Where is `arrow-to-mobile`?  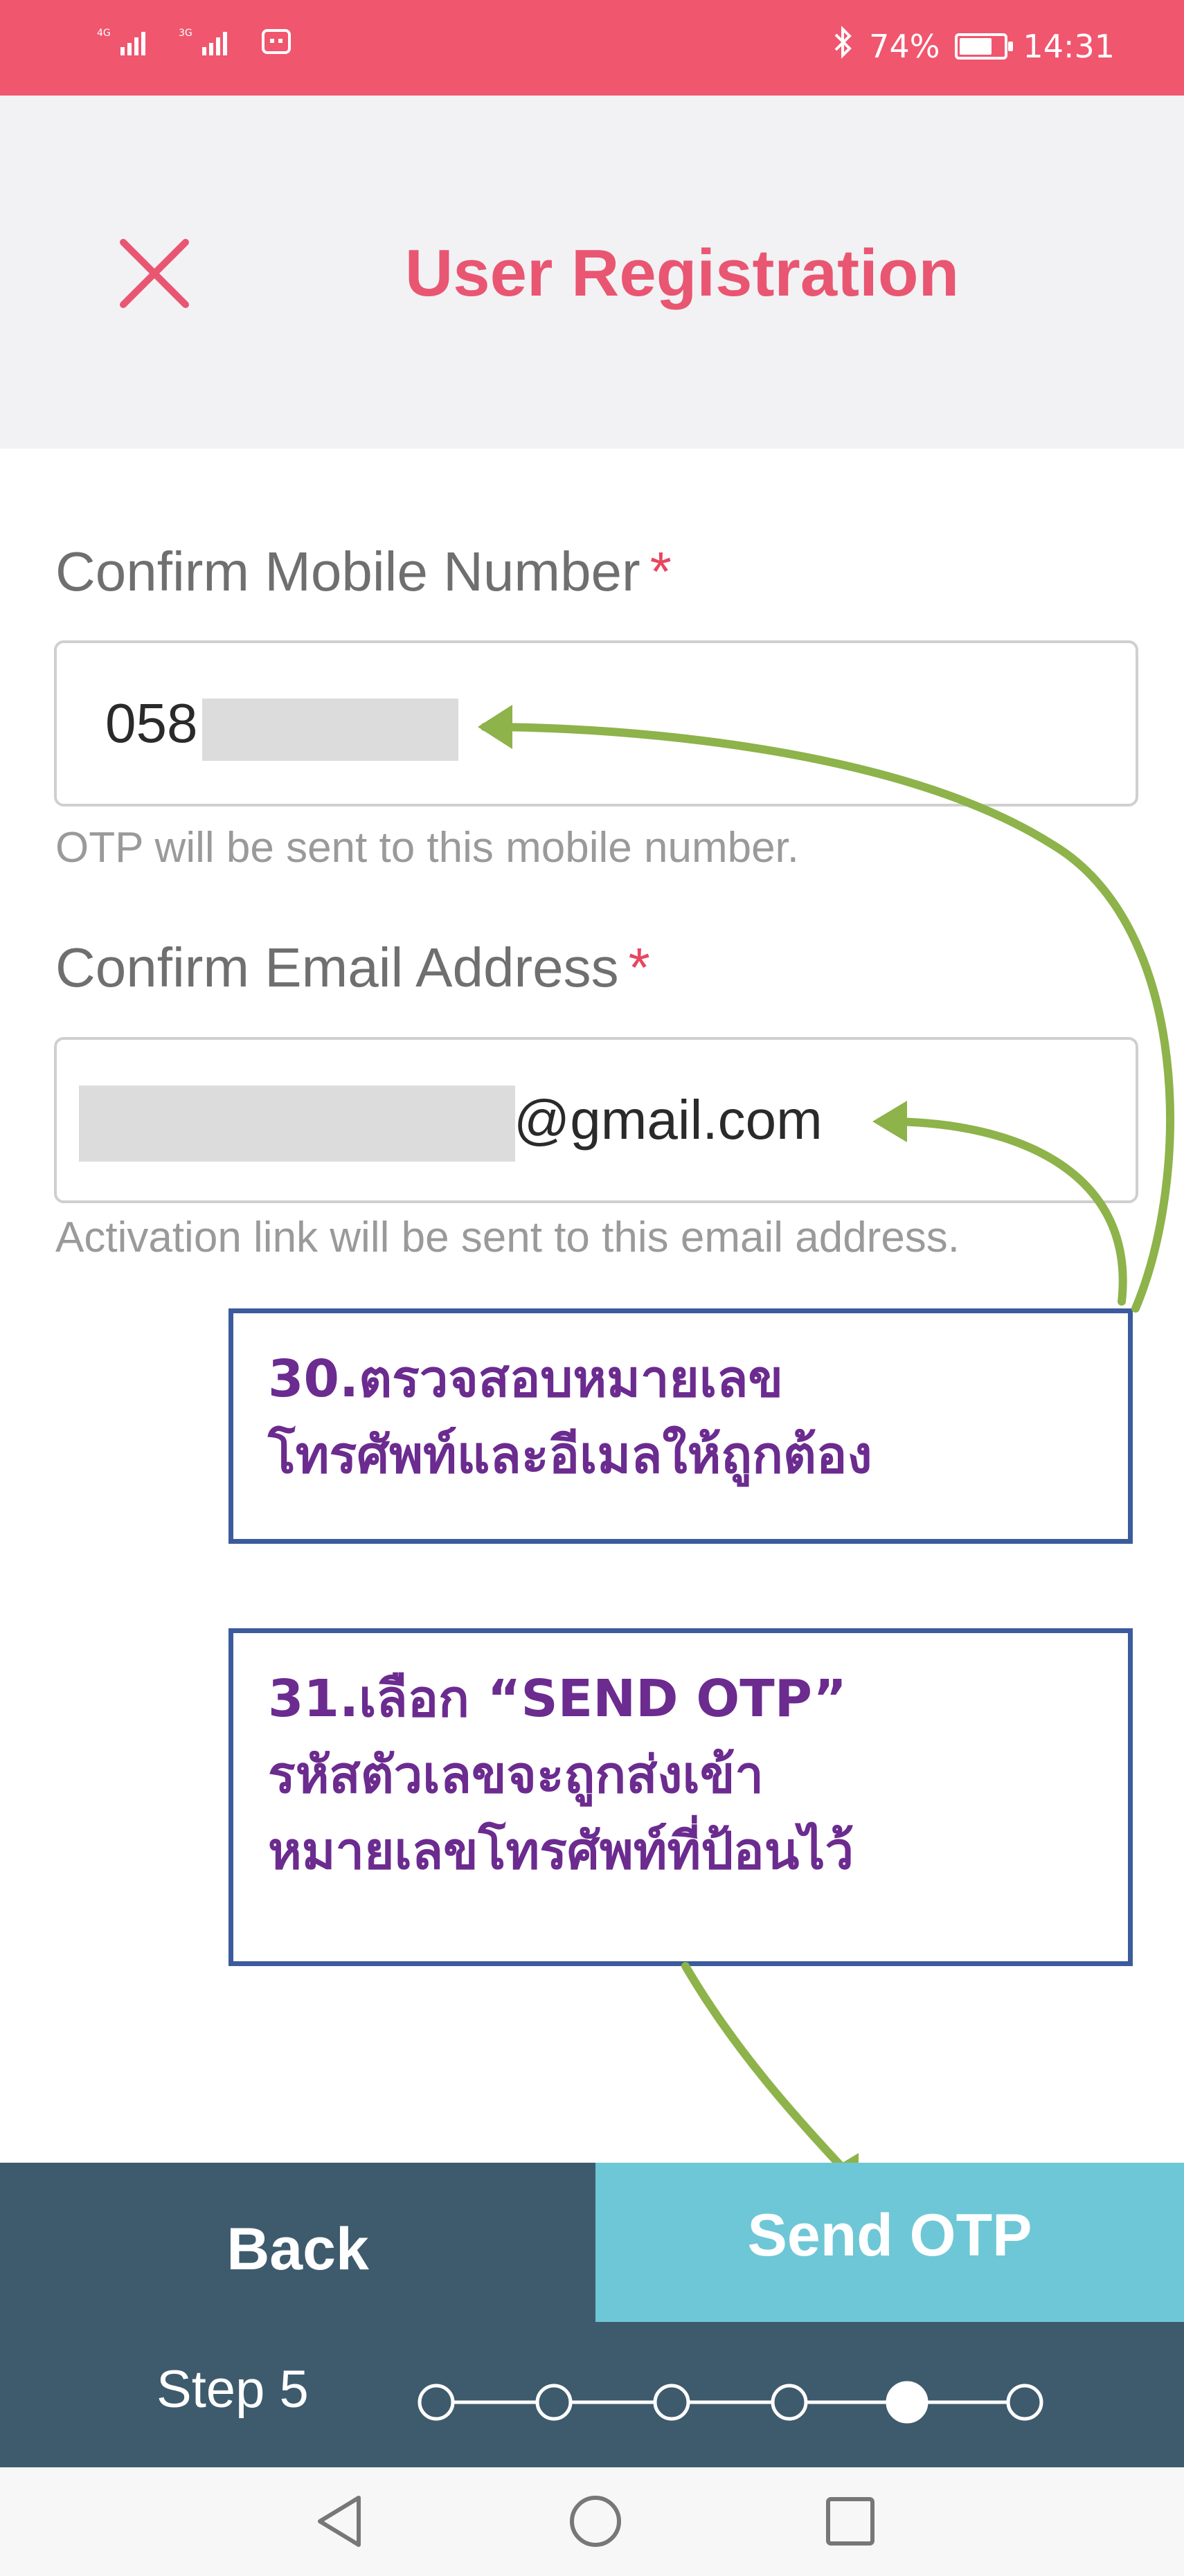
arrow-to-mobile is located at coordinates (827, 1018).